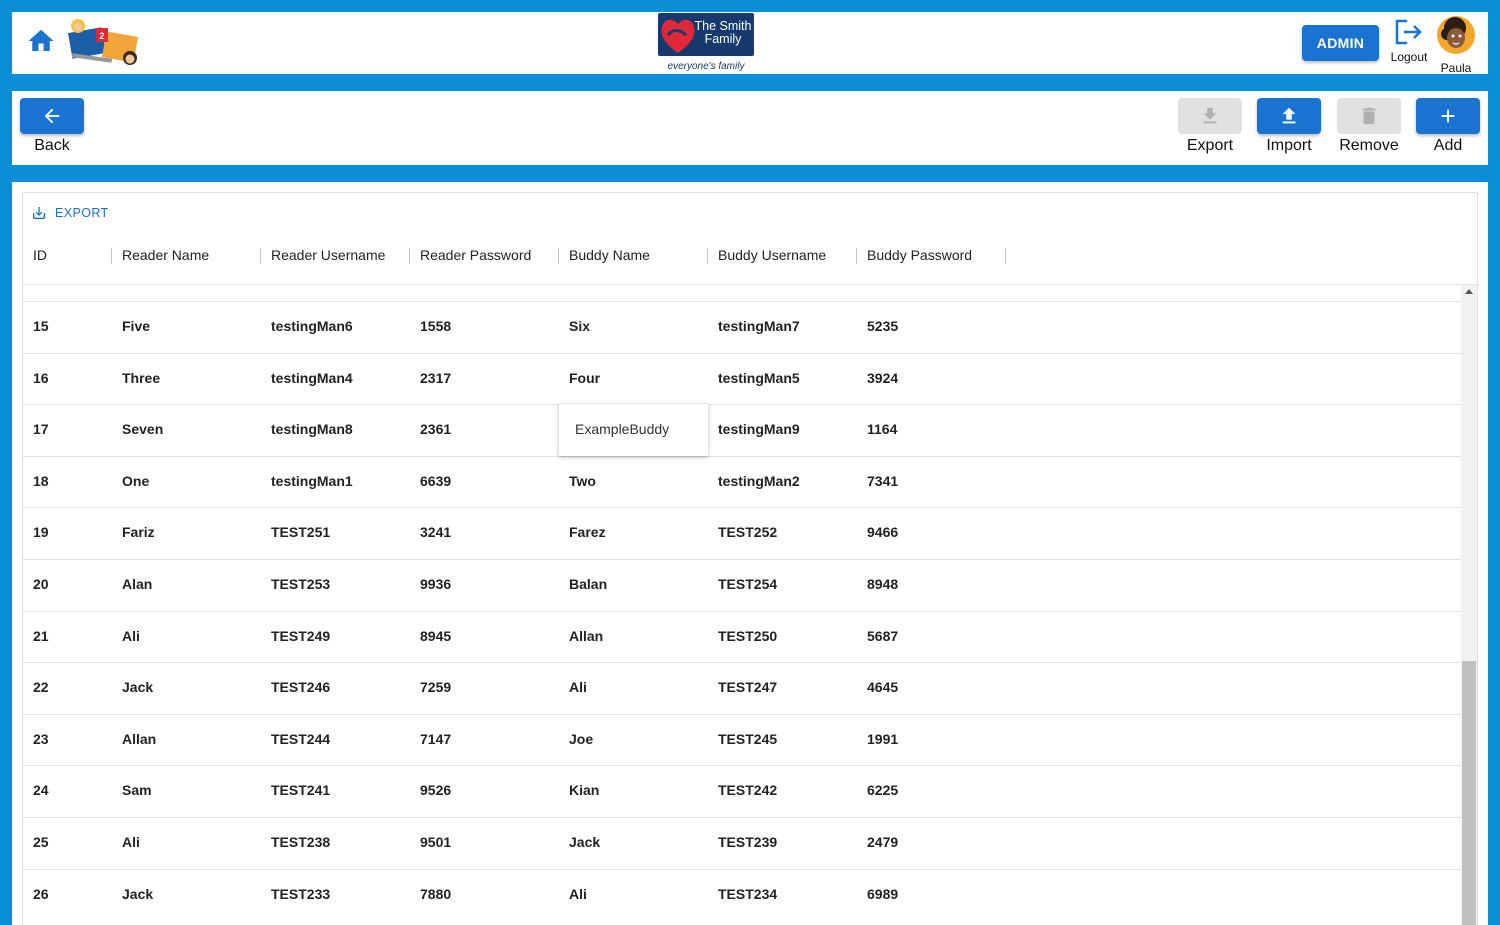 The image size is (1500, 925). What do you see at coordinates (1340, 43) in the screenshot?
I see `admin-button: ADMIN` at bounding box center [1340, 43].